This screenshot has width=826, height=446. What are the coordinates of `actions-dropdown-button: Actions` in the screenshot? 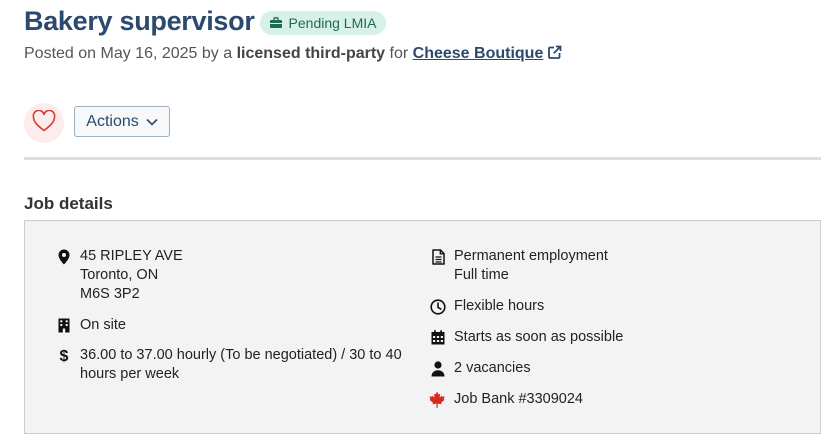 It's located at (122, 121).